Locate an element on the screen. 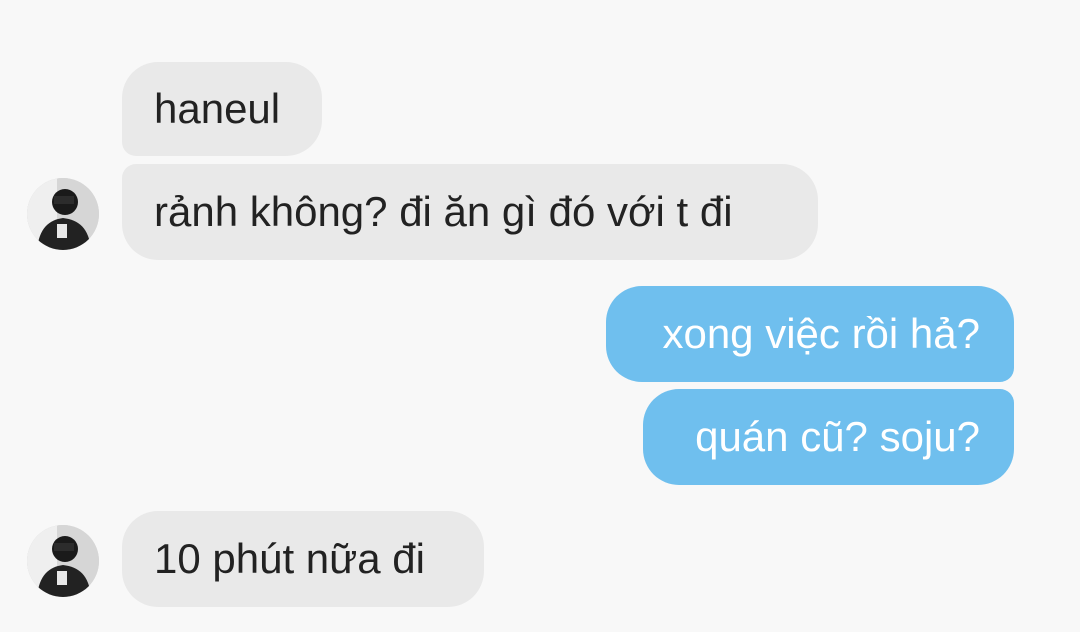 The height and width of the screenshot is (632, 1080). message-text: rảnh không? đi ăn gì đó với t đi is located at coordinates (443, 211).